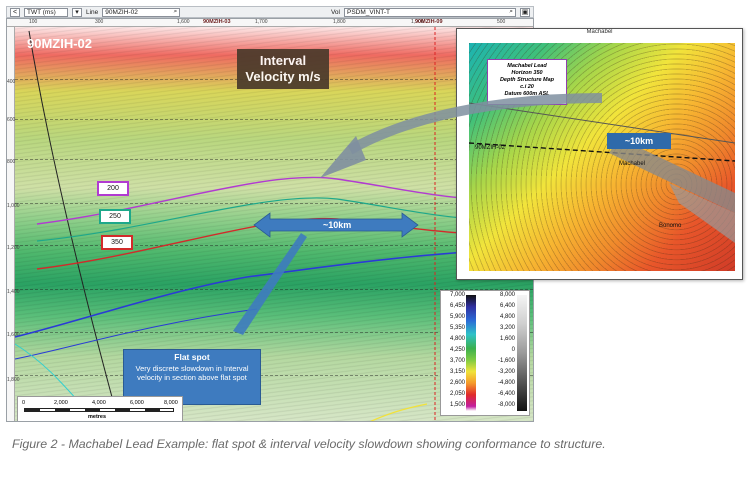  I want to click on scale-number: 8,000, so click(171, 403).